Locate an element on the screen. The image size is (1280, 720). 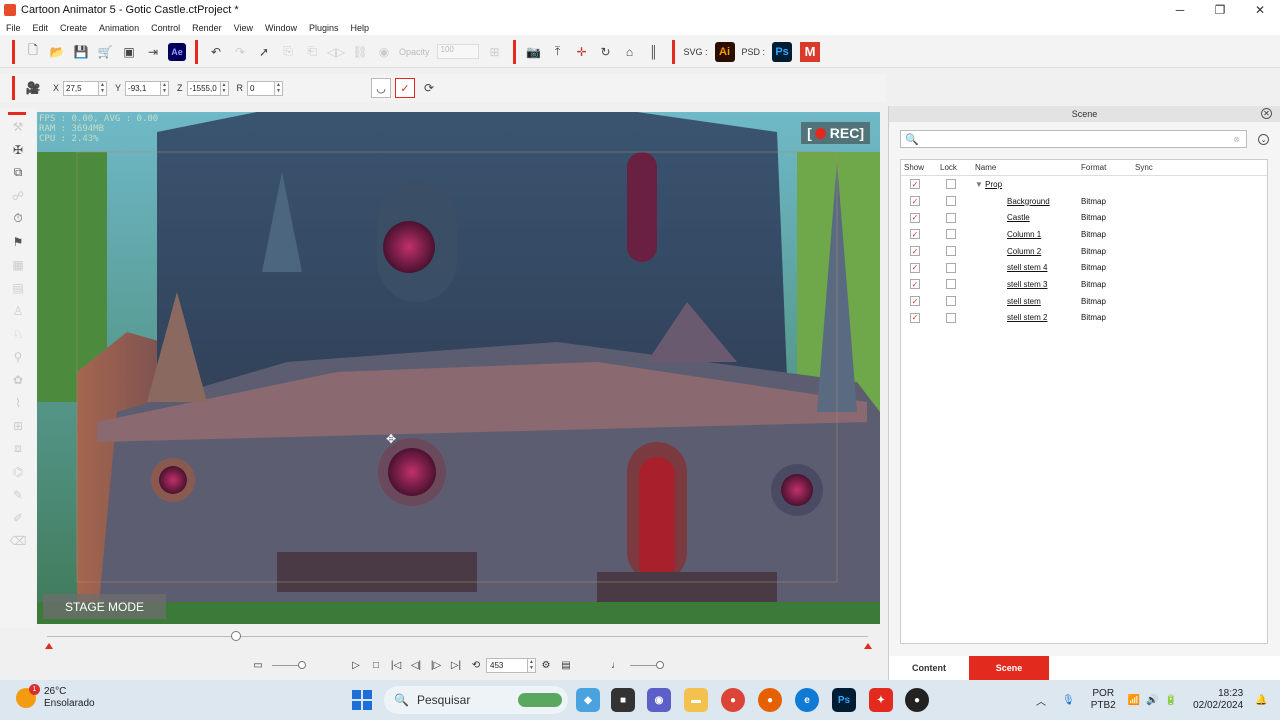
settings-icon: ⚙ is located at coordinates (546, 665).